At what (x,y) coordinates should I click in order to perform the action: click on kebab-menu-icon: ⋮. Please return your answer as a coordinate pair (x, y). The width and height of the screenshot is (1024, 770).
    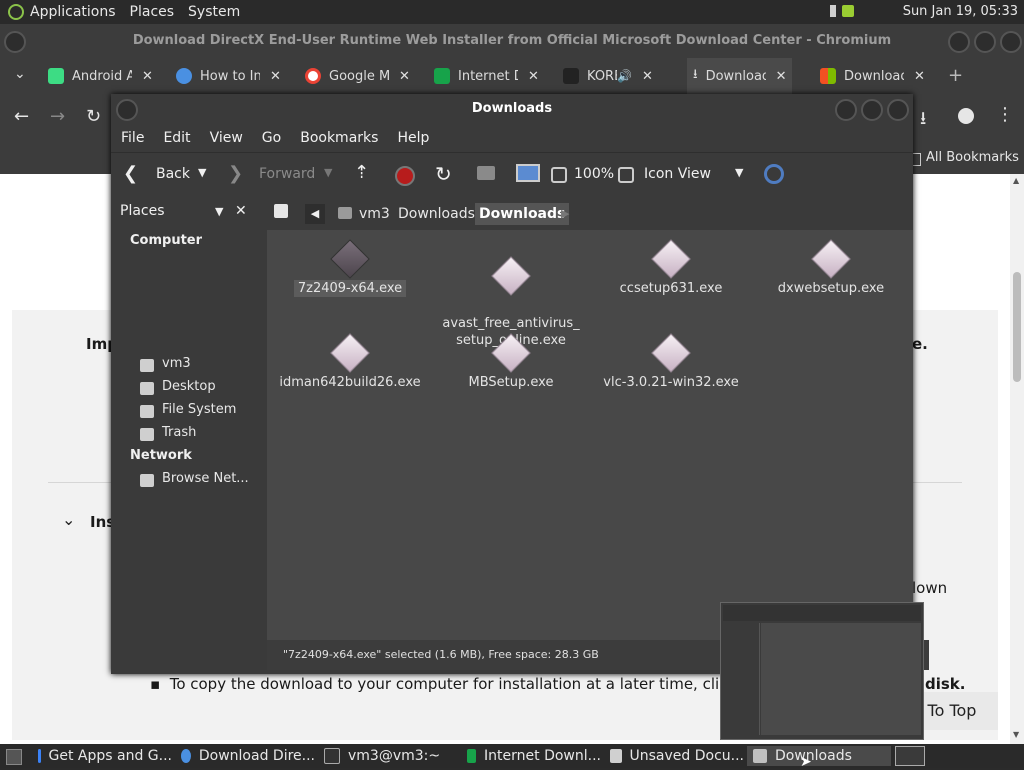
    Looking at the image, I should click on (1005, 114).